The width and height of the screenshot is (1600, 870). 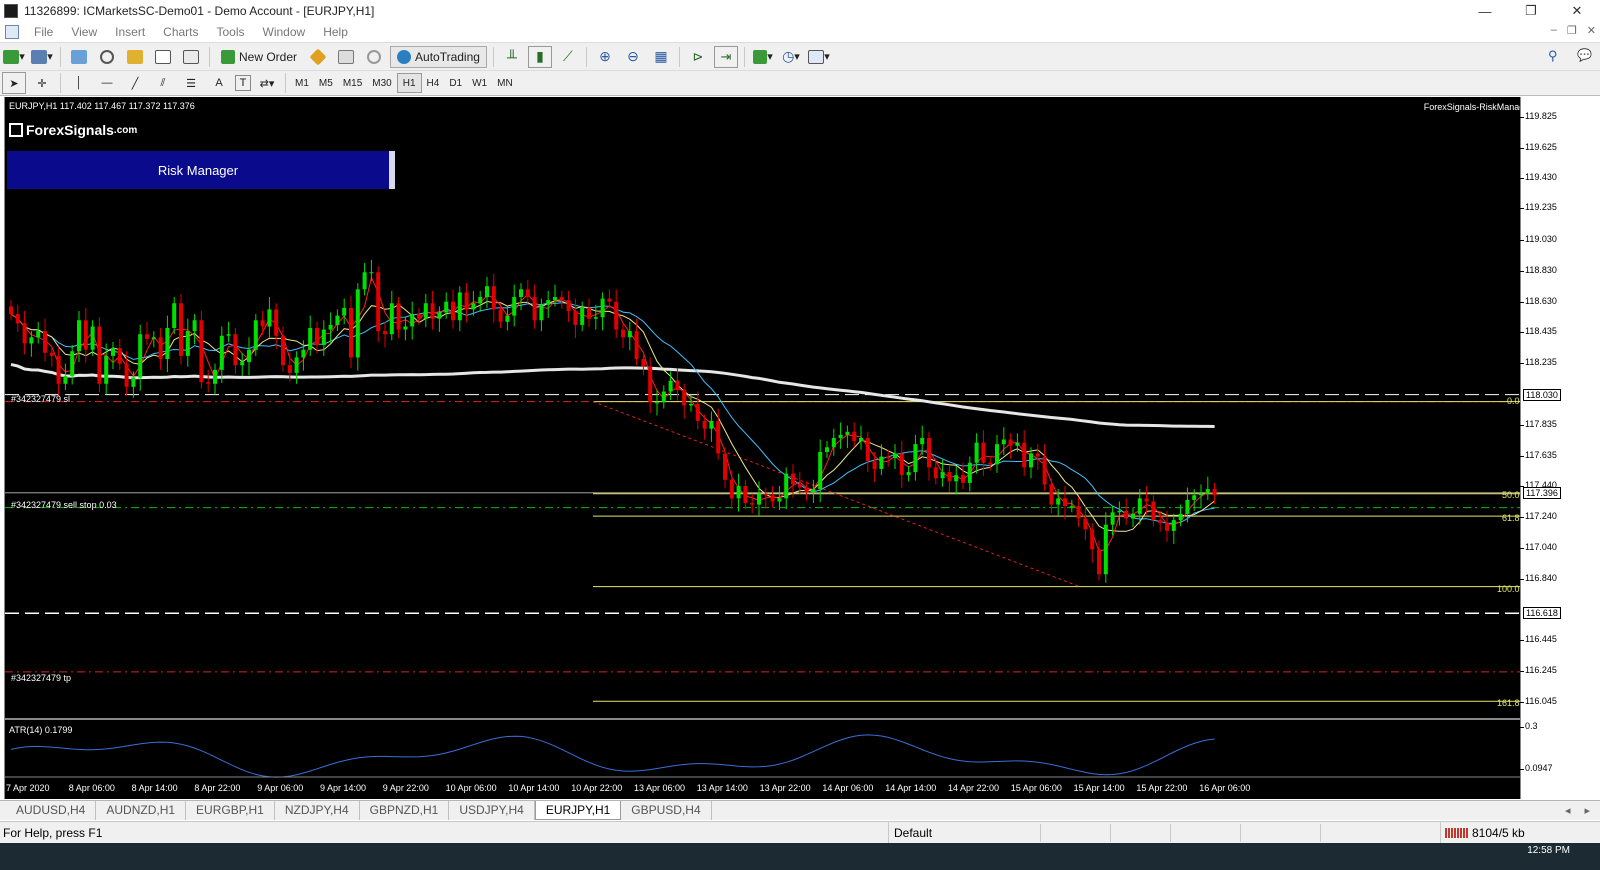 What do you see at coordinates (79, 83) in the screenshot?
I see `vertical-line-tool: │` at bounding box center [79, 83].